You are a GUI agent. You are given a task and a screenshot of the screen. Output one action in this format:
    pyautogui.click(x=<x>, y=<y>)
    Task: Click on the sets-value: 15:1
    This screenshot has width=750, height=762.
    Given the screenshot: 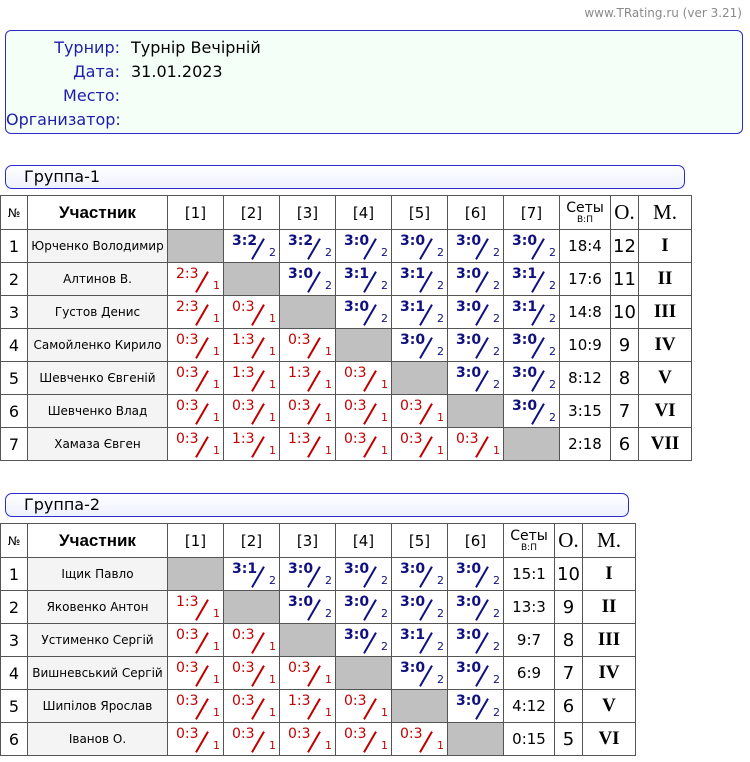 What is the action you would take?
    pyautogui.click(x=529, y=574)
    